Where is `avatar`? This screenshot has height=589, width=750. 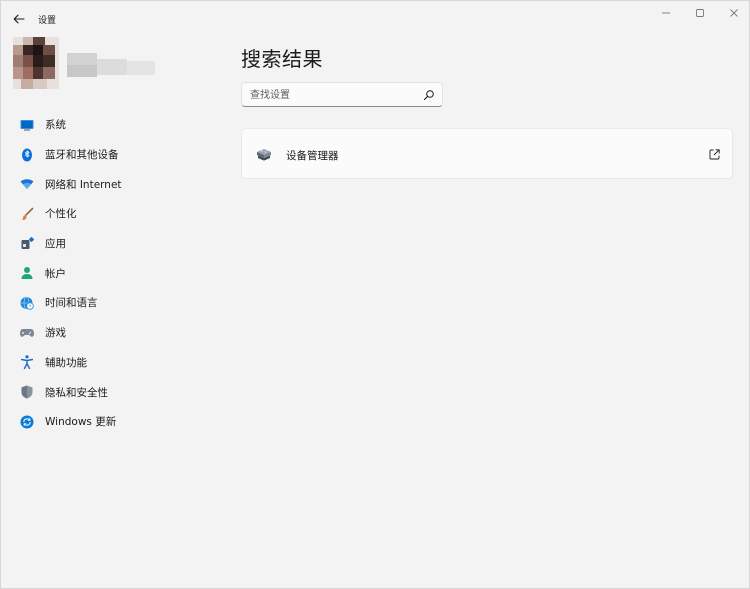 avatar is located at coordinates (36, 63).